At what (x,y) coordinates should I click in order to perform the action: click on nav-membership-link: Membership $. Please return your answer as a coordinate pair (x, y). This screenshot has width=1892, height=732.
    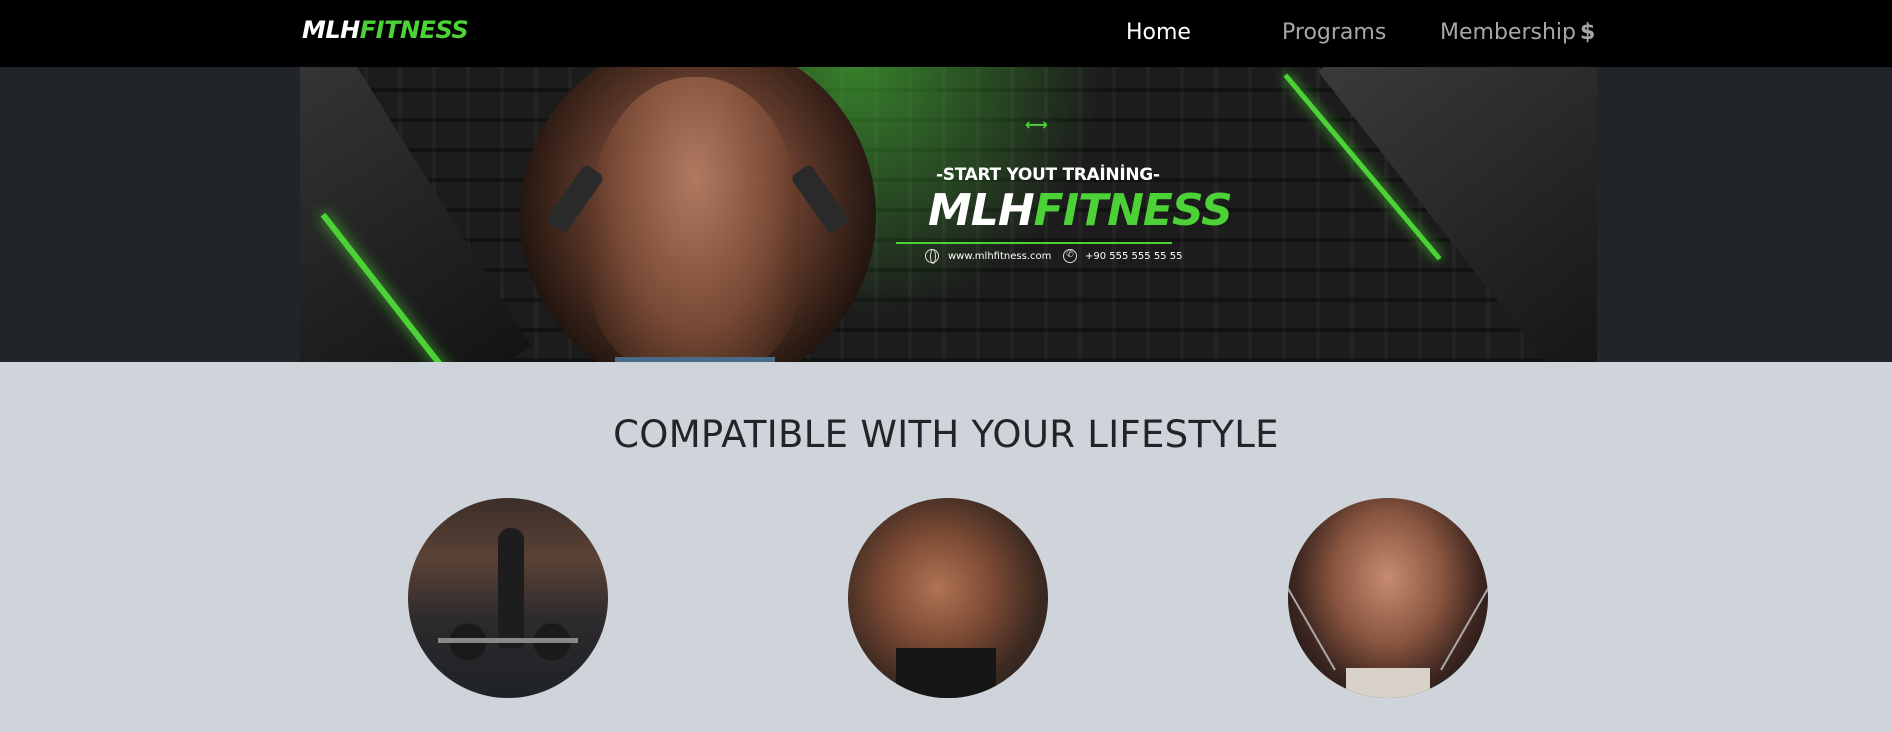
    Looking at the image, I should click on (1517, 32).